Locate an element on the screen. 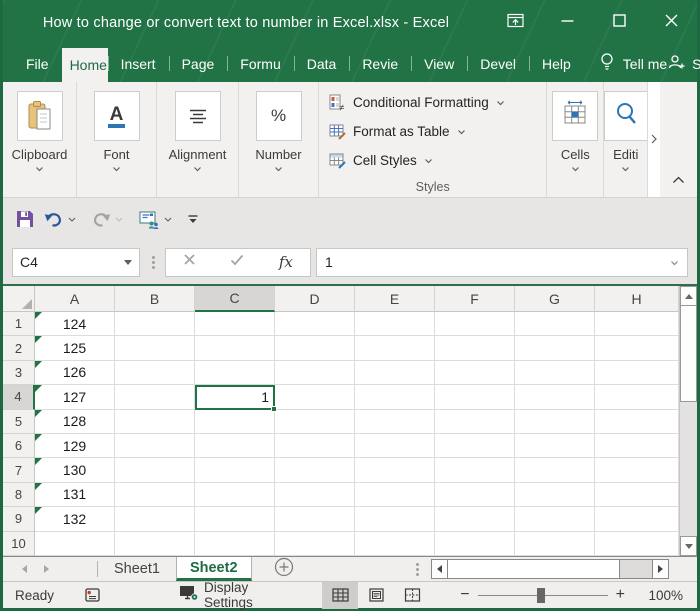  cell-A3: 126 is located at coordinates (75, 373).